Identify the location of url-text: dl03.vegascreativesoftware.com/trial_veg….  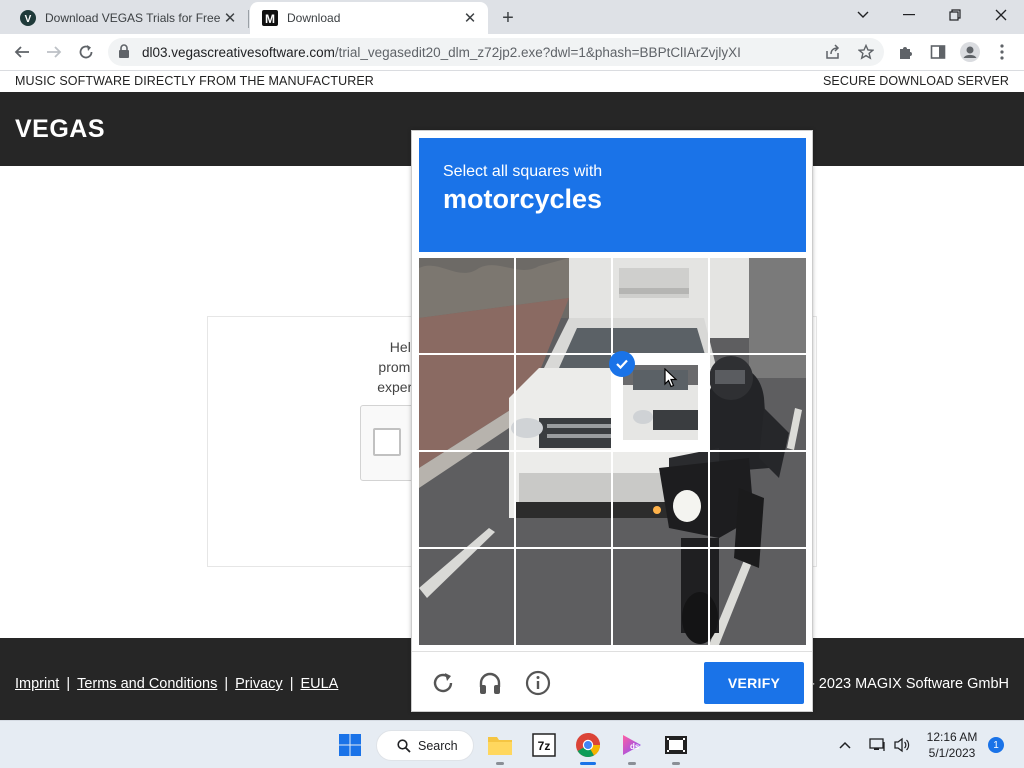
(441, 52).